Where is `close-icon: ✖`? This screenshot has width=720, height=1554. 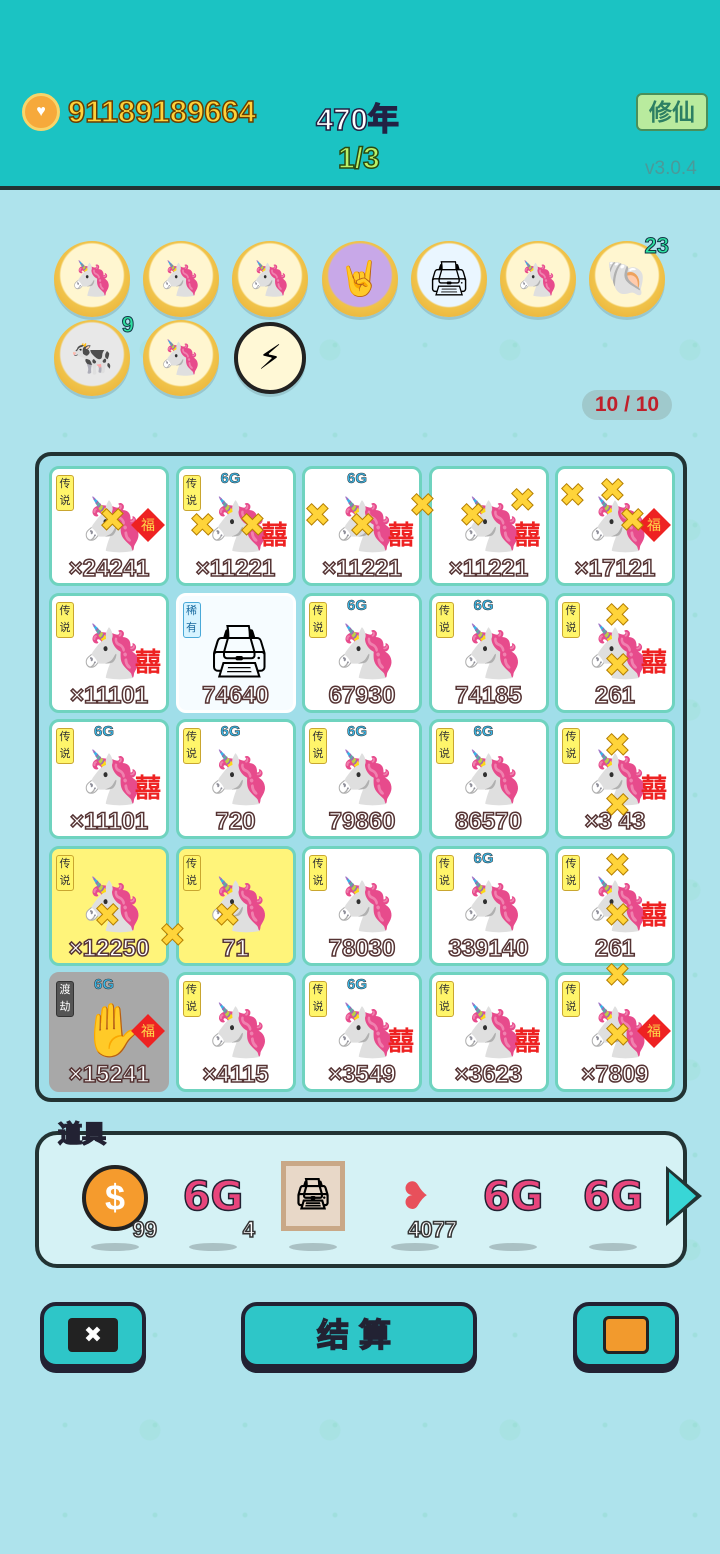
close-icon: ✖ is located at coordinates (93, 1335).